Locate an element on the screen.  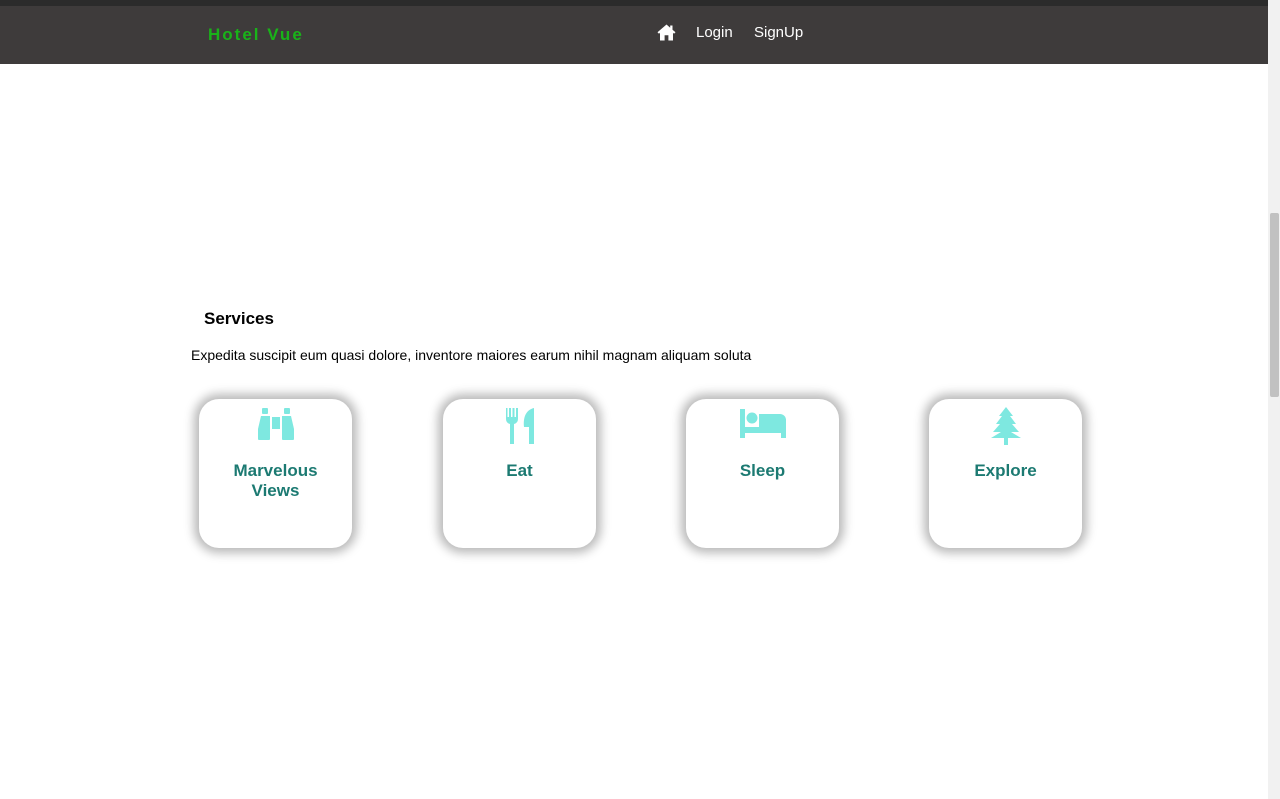
nav-login-link: Login is located at coordinates (714, 32).